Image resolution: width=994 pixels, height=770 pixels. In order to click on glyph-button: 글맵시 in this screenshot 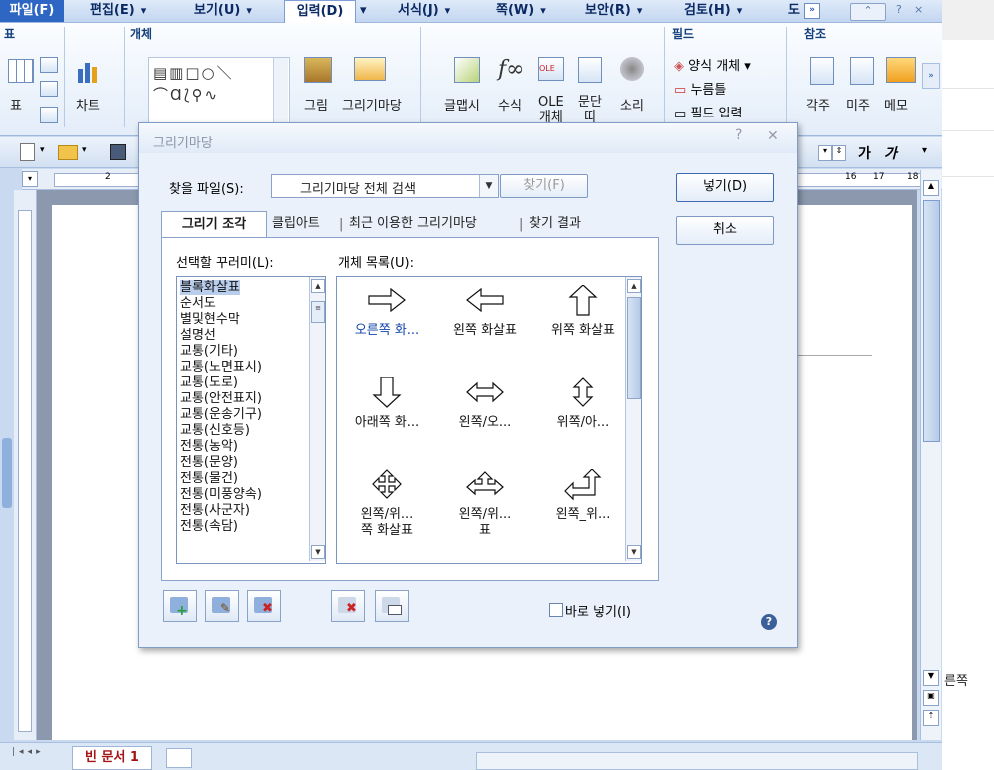, I will do `click(462, 104)`.